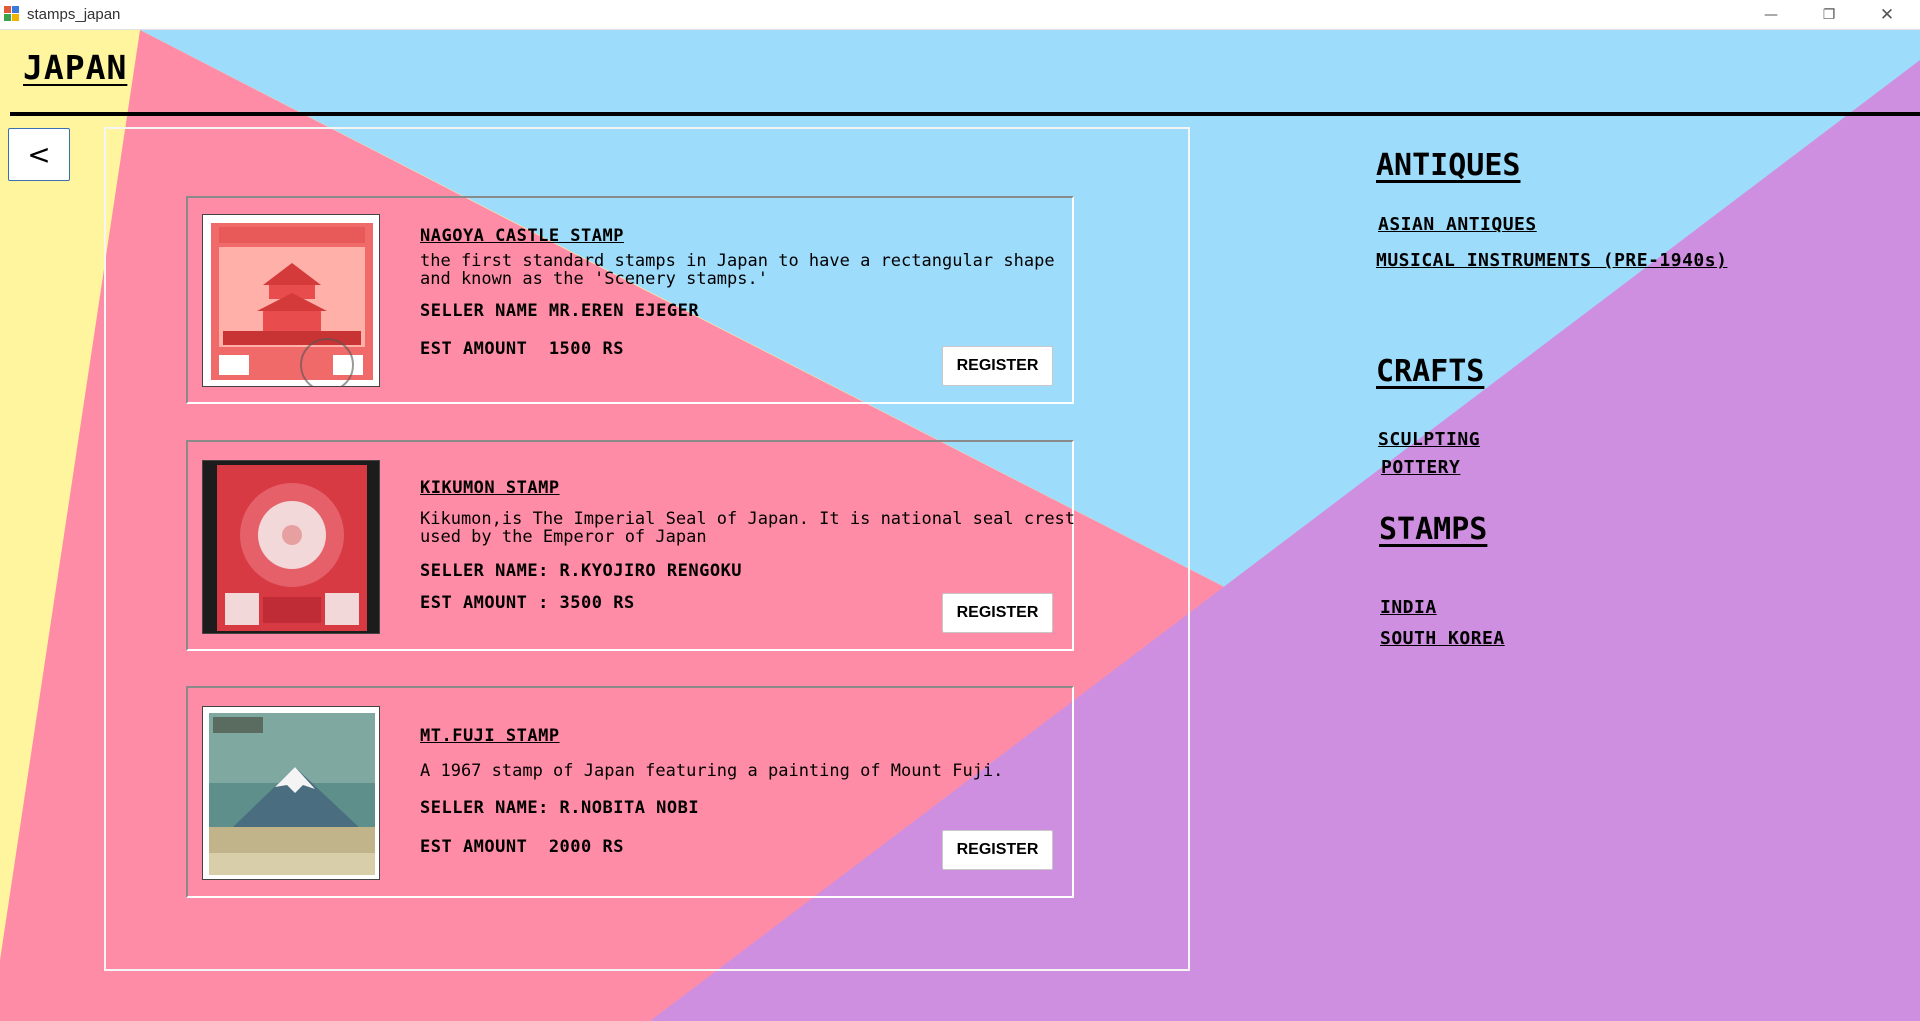 Image resolution: width=1920 pixels, height=1021 pixels. I want to click on category-link-india: INDIA, so click(1408, 607).